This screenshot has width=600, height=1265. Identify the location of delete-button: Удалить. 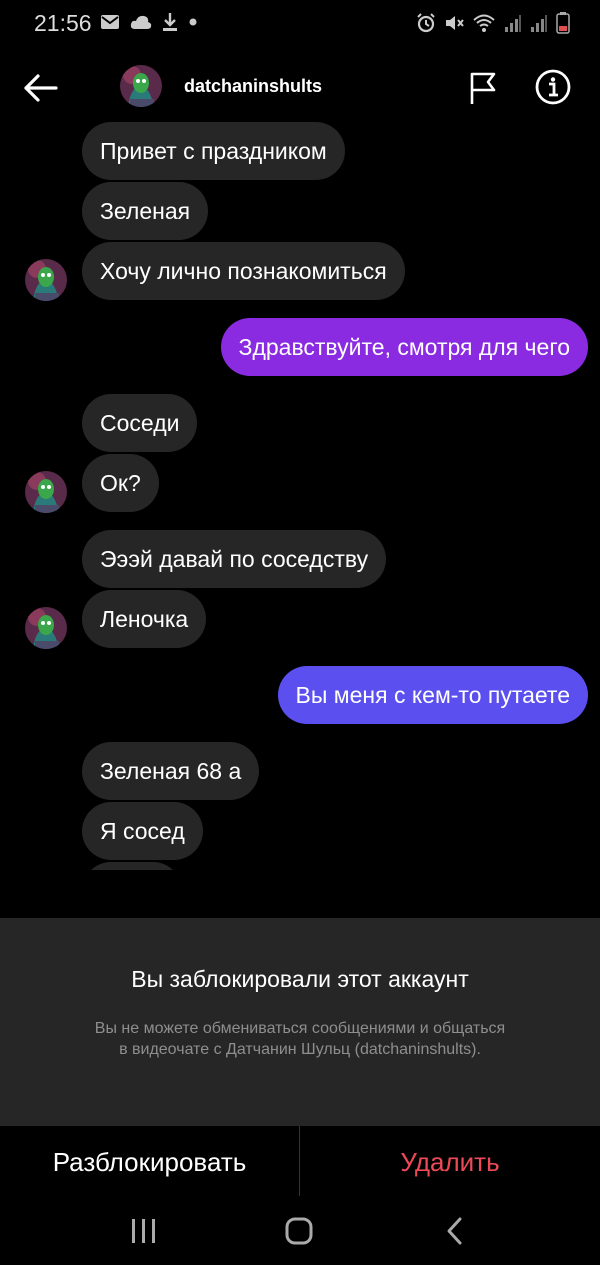
(450, 1161).